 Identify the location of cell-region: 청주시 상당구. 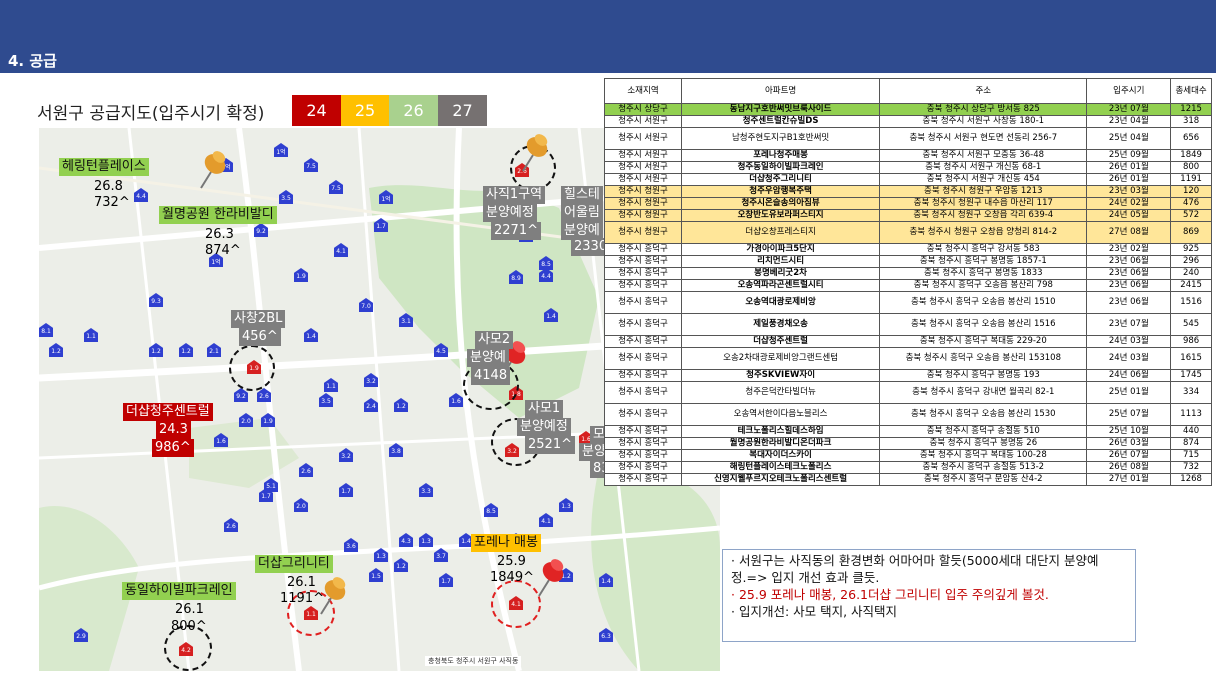
(643, 109).